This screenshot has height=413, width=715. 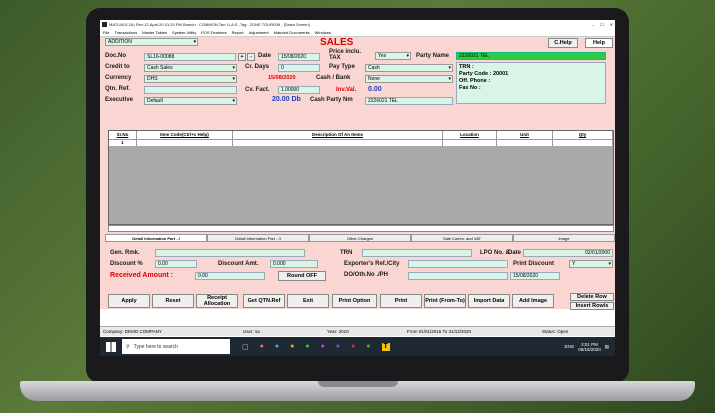 I want to click on row-unit, so click(x=525, y=143).